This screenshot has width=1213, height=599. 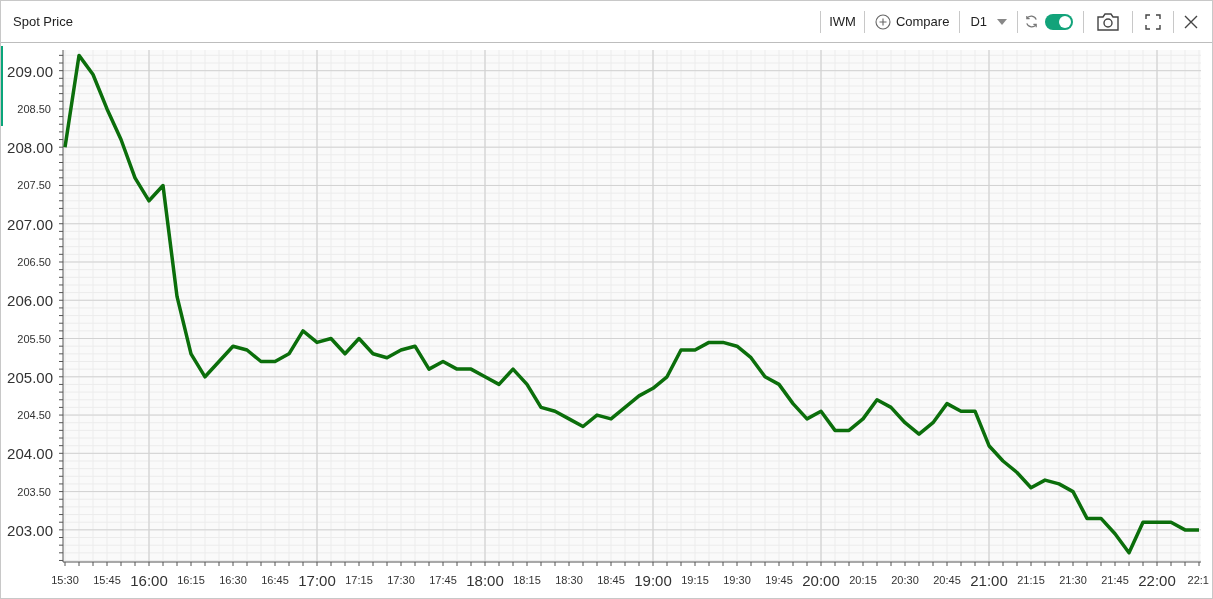 What do you see at coordinates (30, 454) in the screenshot?
I see `y-tick-label: 204.00` at bounding box center [30, 454].